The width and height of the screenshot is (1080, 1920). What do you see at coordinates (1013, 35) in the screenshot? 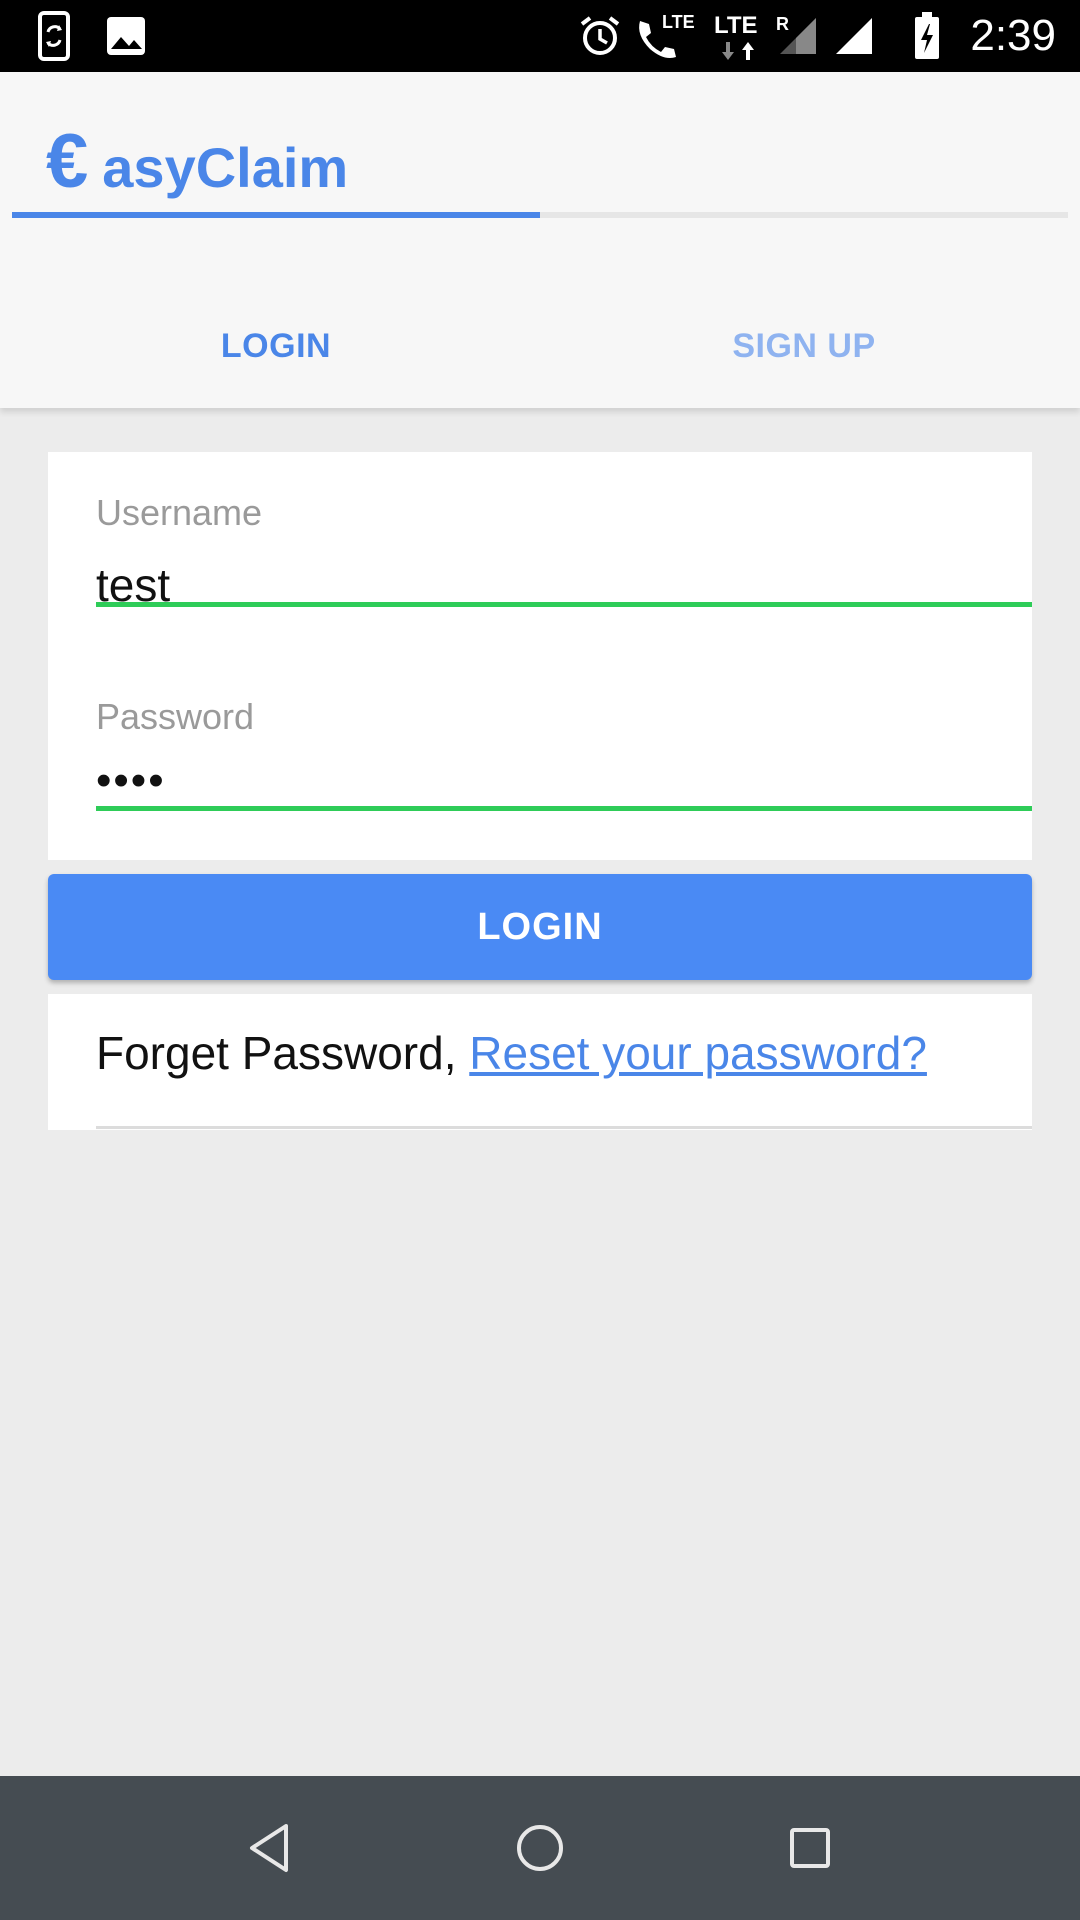
I see `status-time: 2:39` at bounding box center [1013, 35].